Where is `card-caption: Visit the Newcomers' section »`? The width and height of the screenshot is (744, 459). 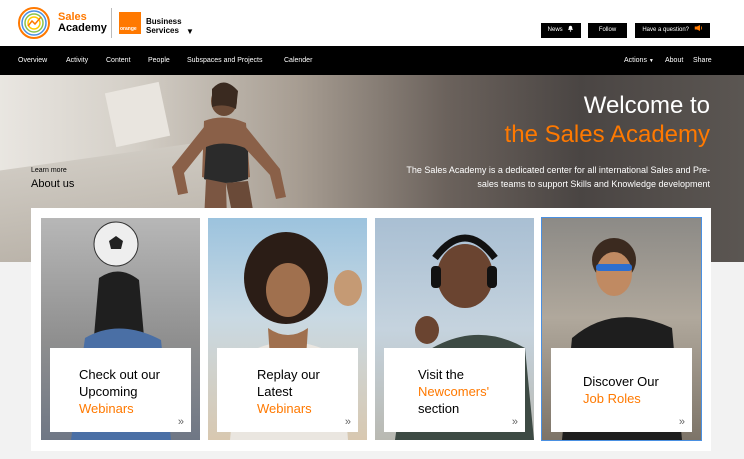
card-caption: Visit the Newcomers' section » is located at coordinates (454, 390).